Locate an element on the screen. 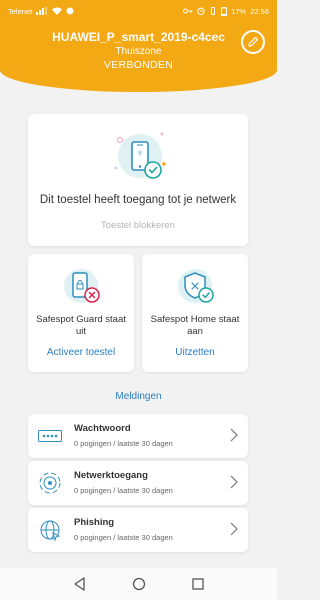 This screenshot has width=320, height=600. carrier-label: Telenet is located at coordinates (20, 11).